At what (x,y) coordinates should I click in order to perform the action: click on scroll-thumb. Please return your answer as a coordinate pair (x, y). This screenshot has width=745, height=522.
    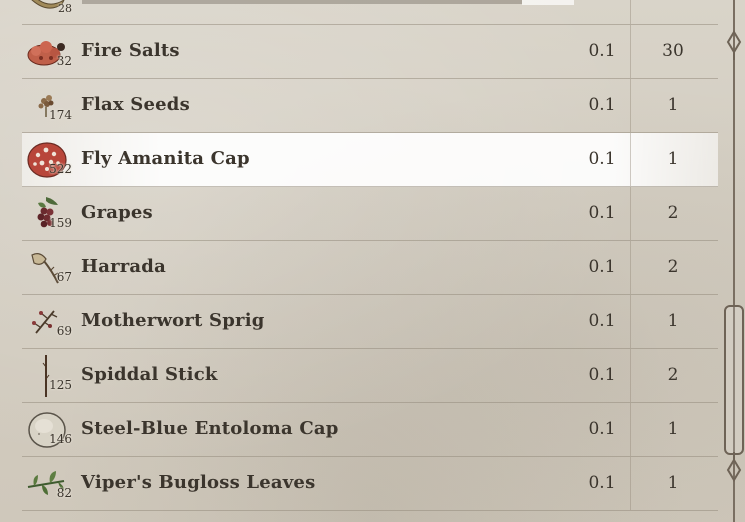
    Looking at the image, I should click on (734, 380).